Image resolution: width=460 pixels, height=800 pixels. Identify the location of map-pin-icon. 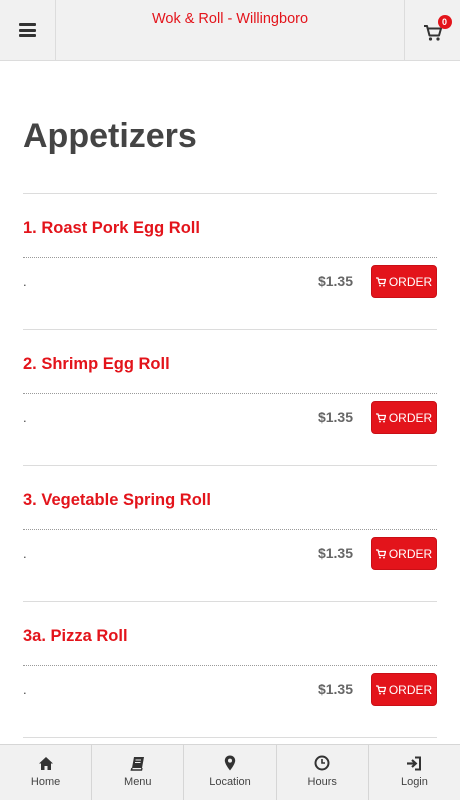
(230, 763).